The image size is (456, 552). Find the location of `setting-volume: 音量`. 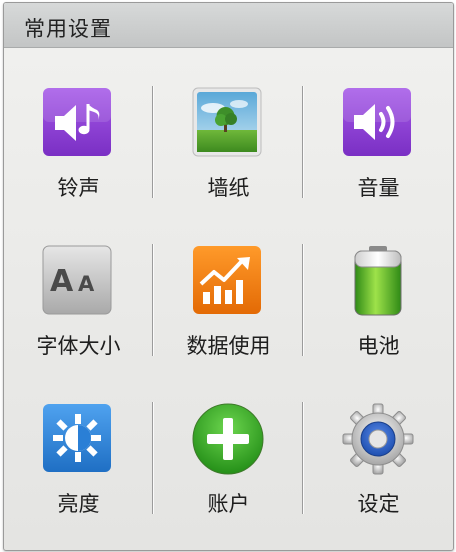

setting-volume: 音量 is located at coordinates (378, 127).